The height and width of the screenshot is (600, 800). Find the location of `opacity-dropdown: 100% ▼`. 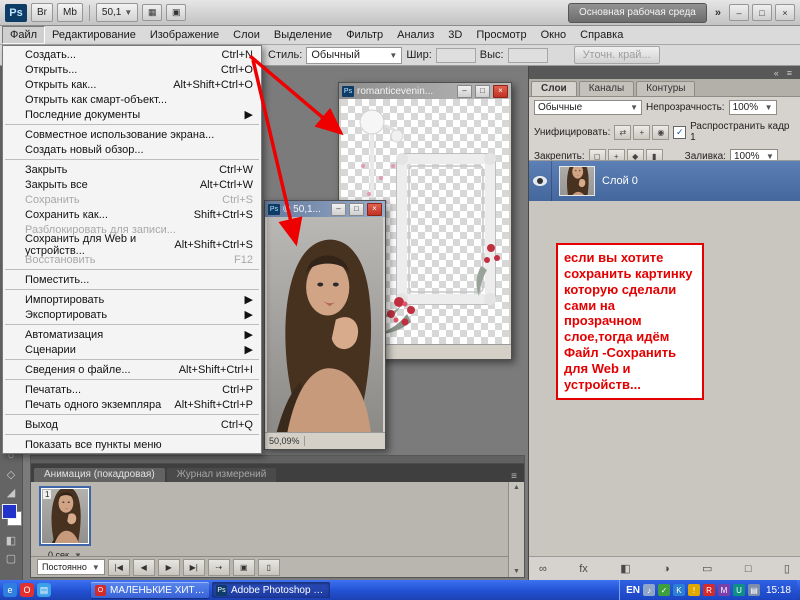

opacity-dropdown: 100% ▼ is located at coordinates (752, 107).